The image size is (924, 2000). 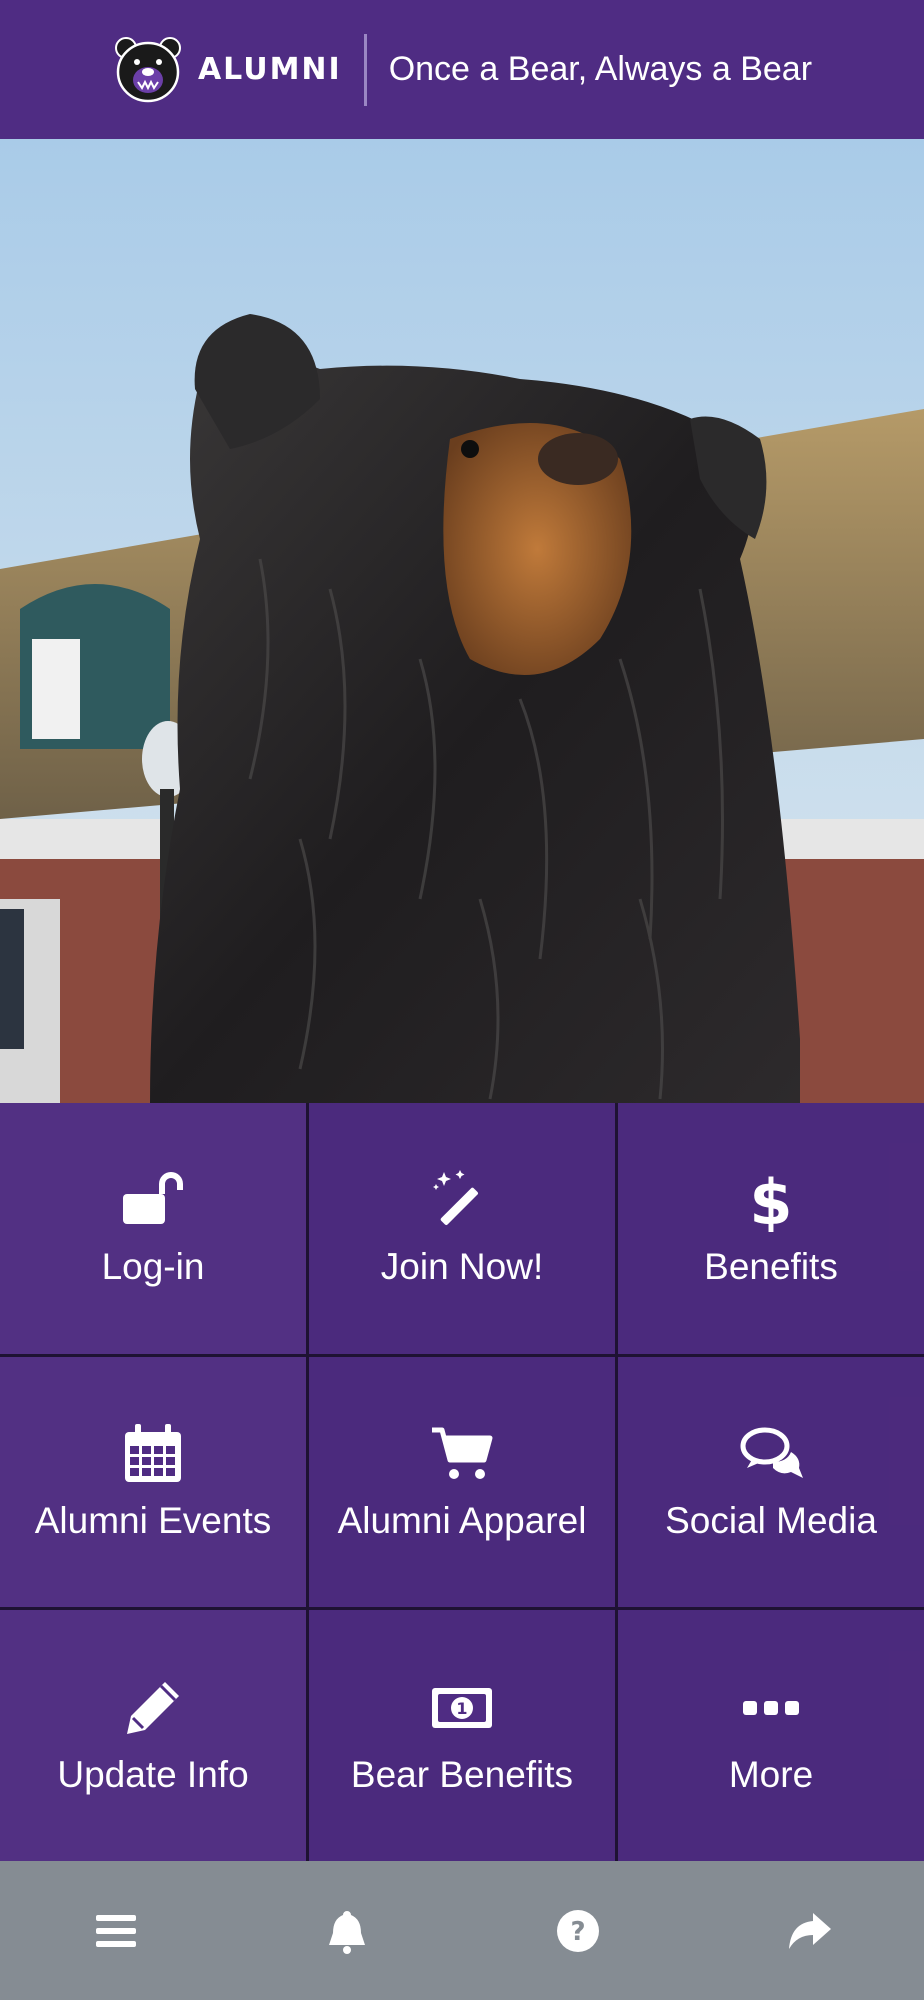 I want to click on help-button: ?, so click(x=578, y=1931).